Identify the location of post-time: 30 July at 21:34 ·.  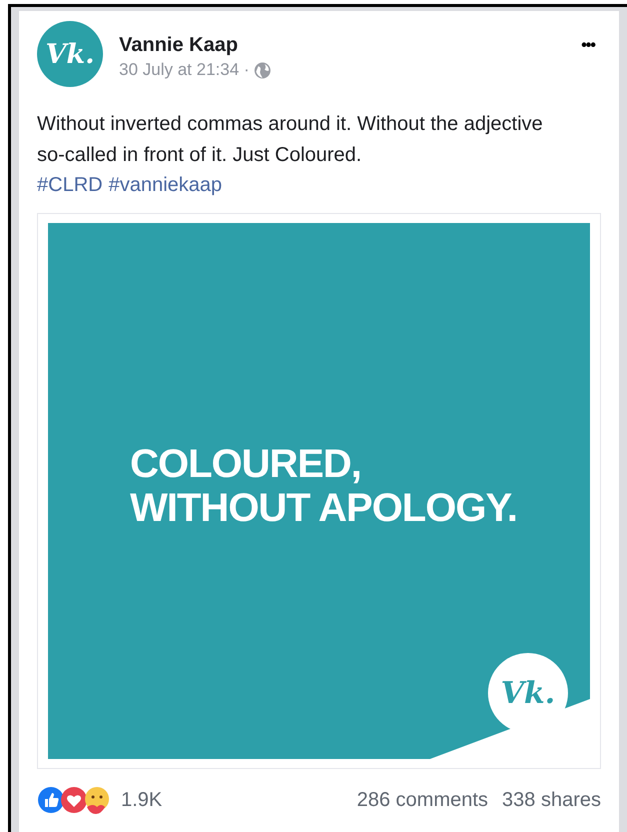
(184, 70).